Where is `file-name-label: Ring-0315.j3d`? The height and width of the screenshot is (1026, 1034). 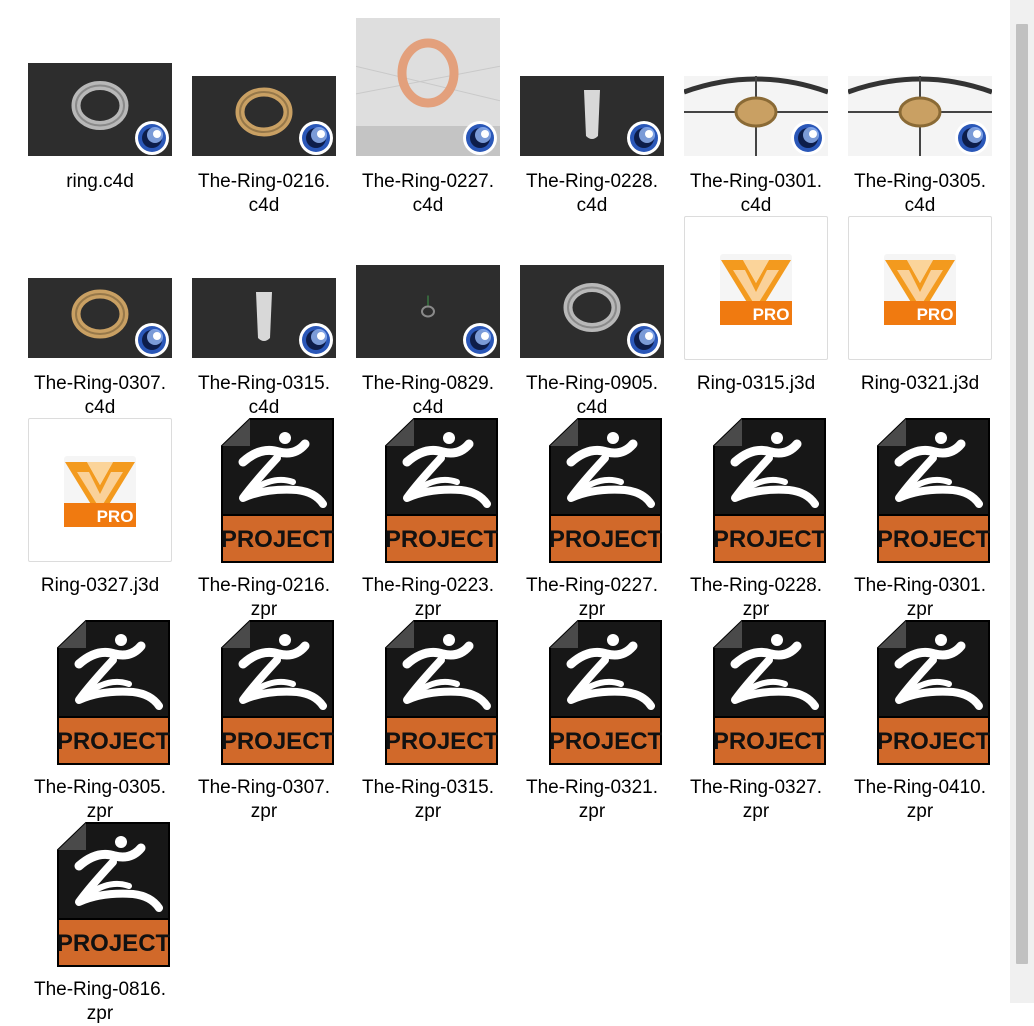
file-name-label: Ring-0315.j3d is located at coordinates (756, 383).